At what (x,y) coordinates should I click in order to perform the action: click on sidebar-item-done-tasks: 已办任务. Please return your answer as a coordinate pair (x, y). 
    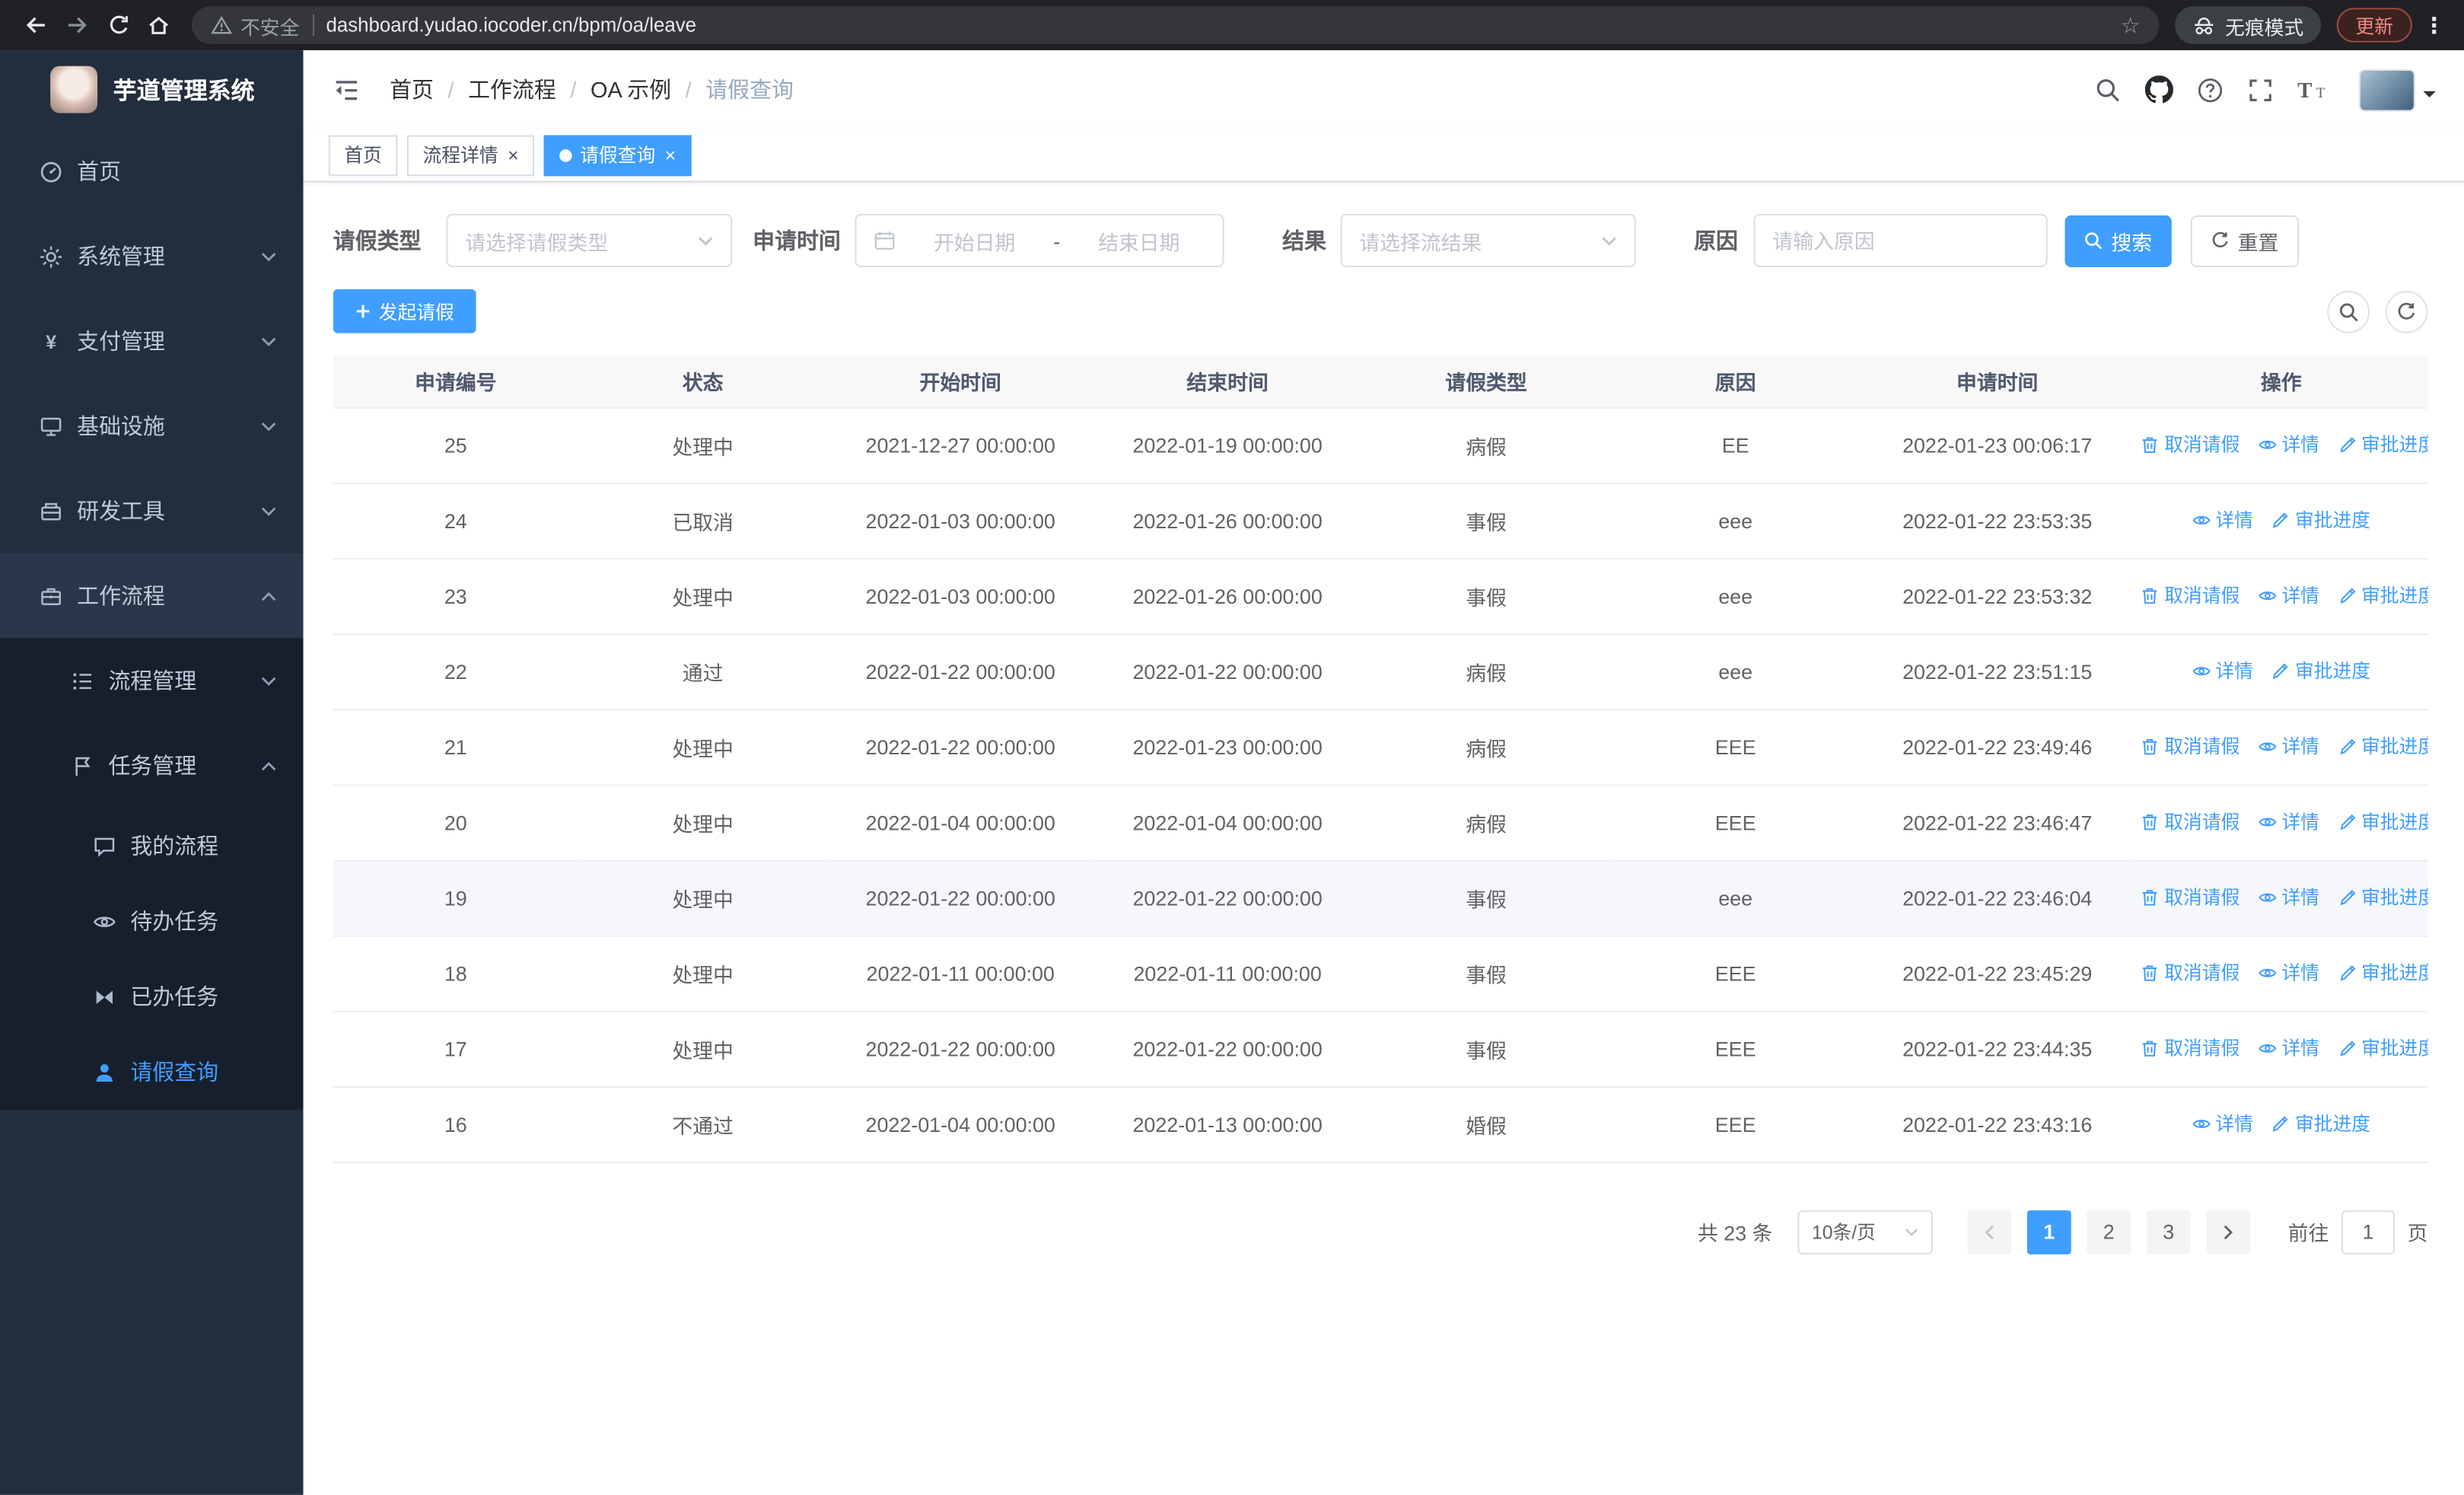
    Looking at the image, I should click on (152, 997).